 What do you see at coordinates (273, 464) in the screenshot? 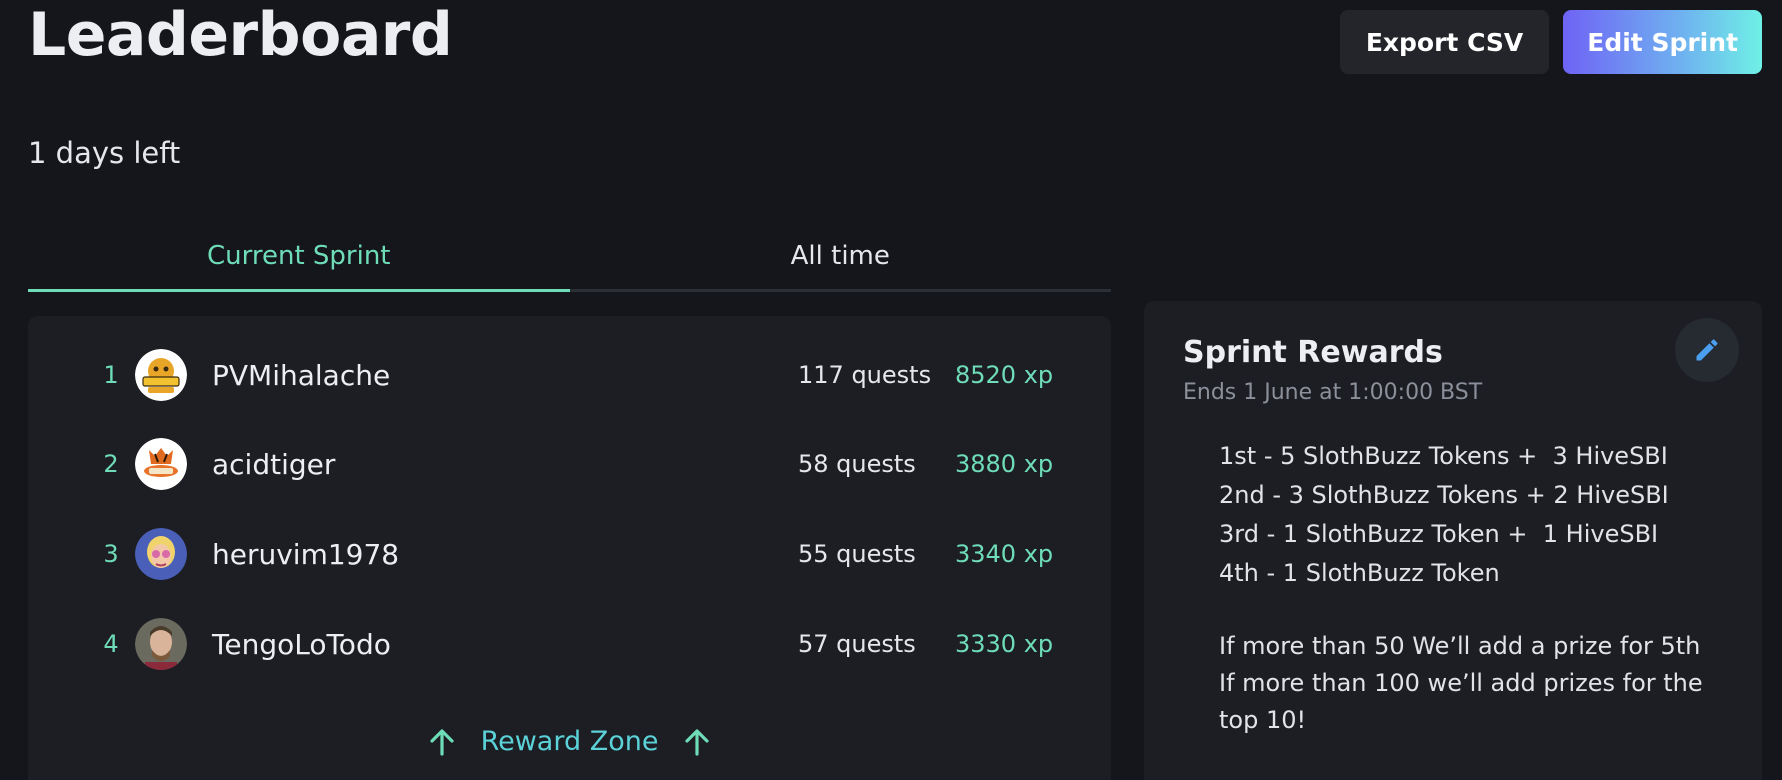
I see `username: acidtiger` at bounding box center [273, 464].